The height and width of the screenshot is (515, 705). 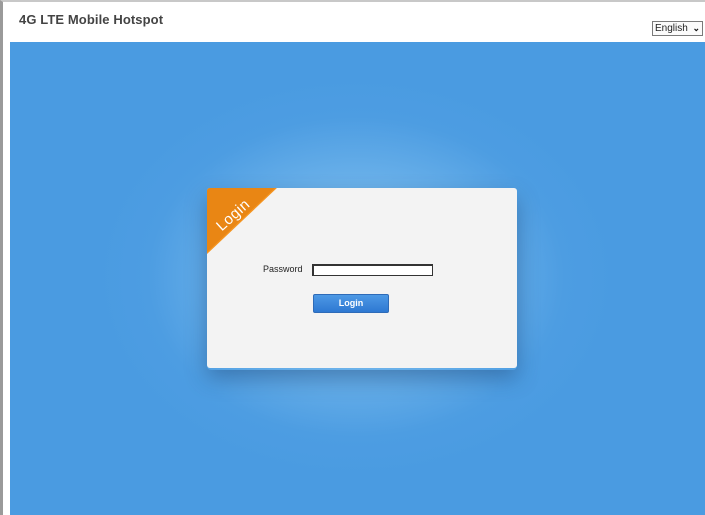 What do you see at coordinates (283, 269) in the screenshot?
I see `password-label: Password` at bounding box center [283, 269].